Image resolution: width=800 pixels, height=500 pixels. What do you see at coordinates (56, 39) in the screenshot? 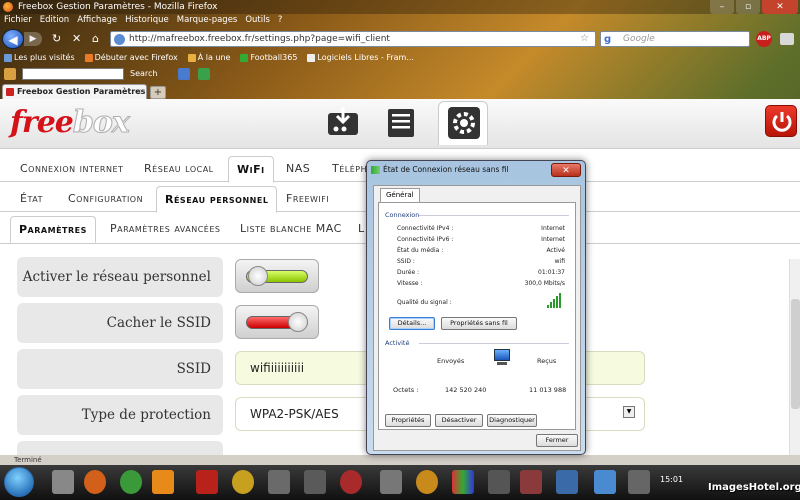
I see `reload-icon: ↻` at bounding box center [56, 39].